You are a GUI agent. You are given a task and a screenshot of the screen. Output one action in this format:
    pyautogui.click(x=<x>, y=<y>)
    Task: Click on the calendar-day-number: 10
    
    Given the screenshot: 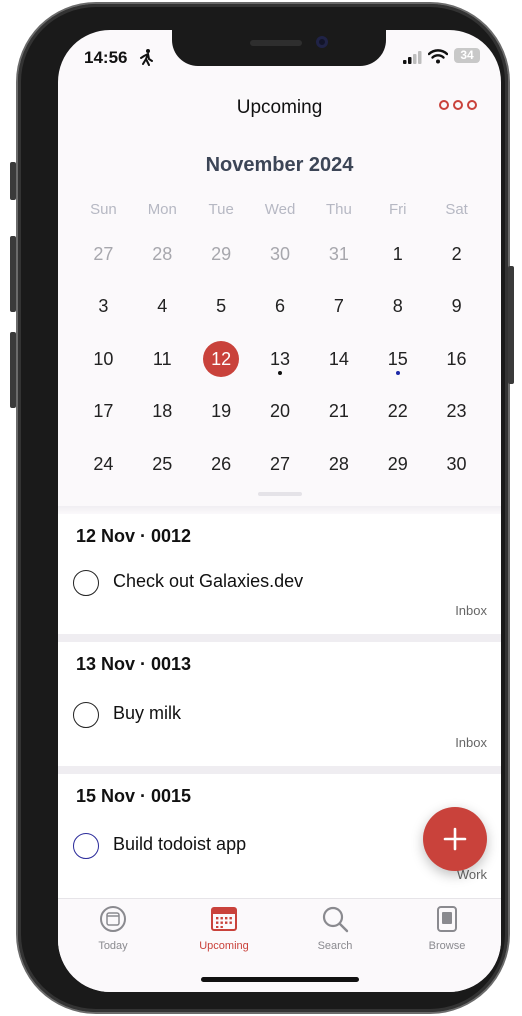 What is the action you would take?
    pyautogui.click(x=103, y=358)
    